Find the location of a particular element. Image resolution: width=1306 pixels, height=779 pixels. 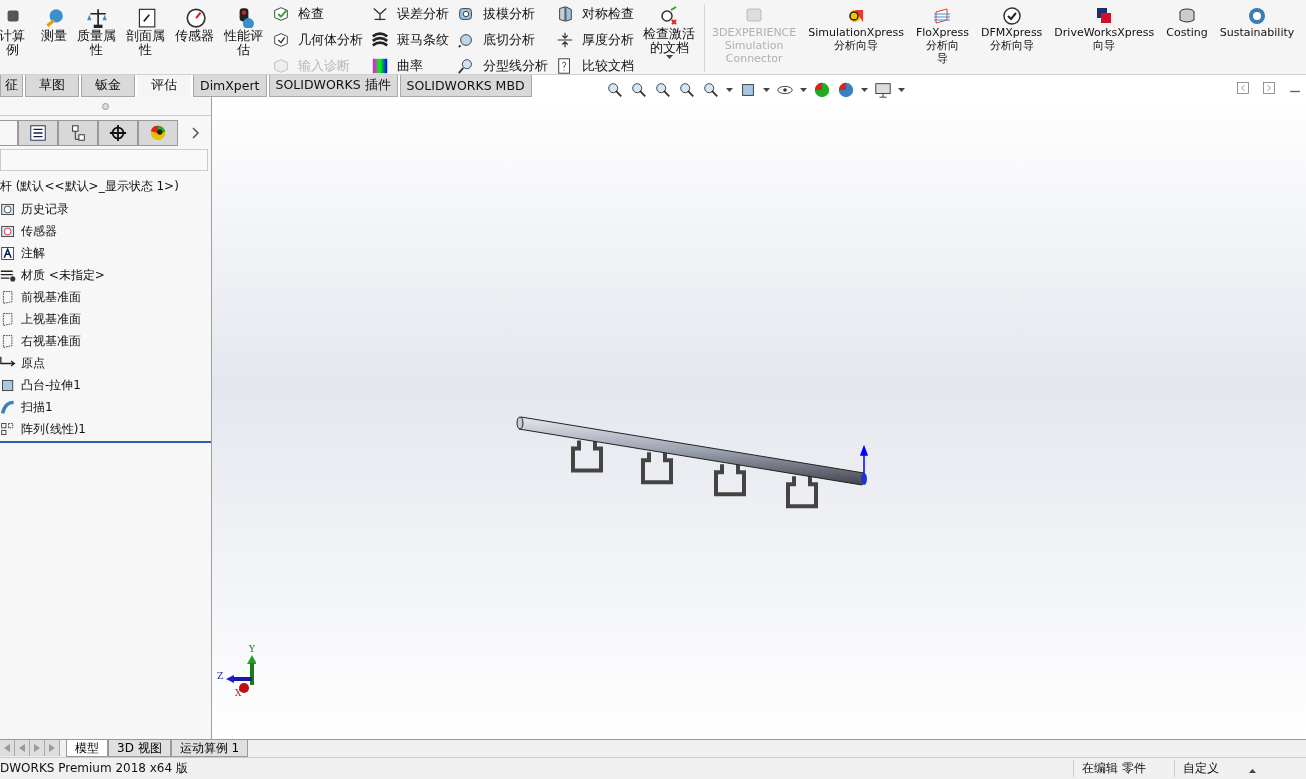

tree-item: 凸台-拉伸1 is located at coordinates (51, 385).